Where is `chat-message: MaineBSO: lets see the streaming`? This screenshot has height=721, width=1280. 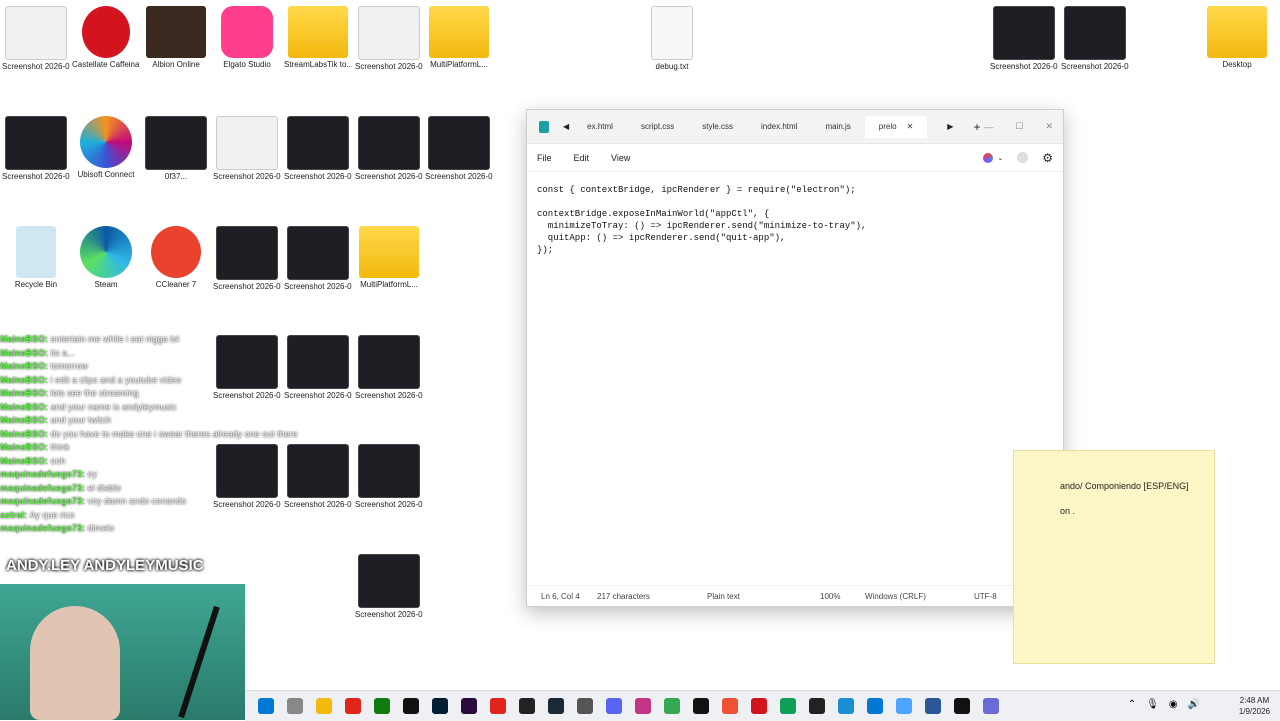 chat-message: MaineBSO: lets see the streaming is located at coordinates (175, 394).